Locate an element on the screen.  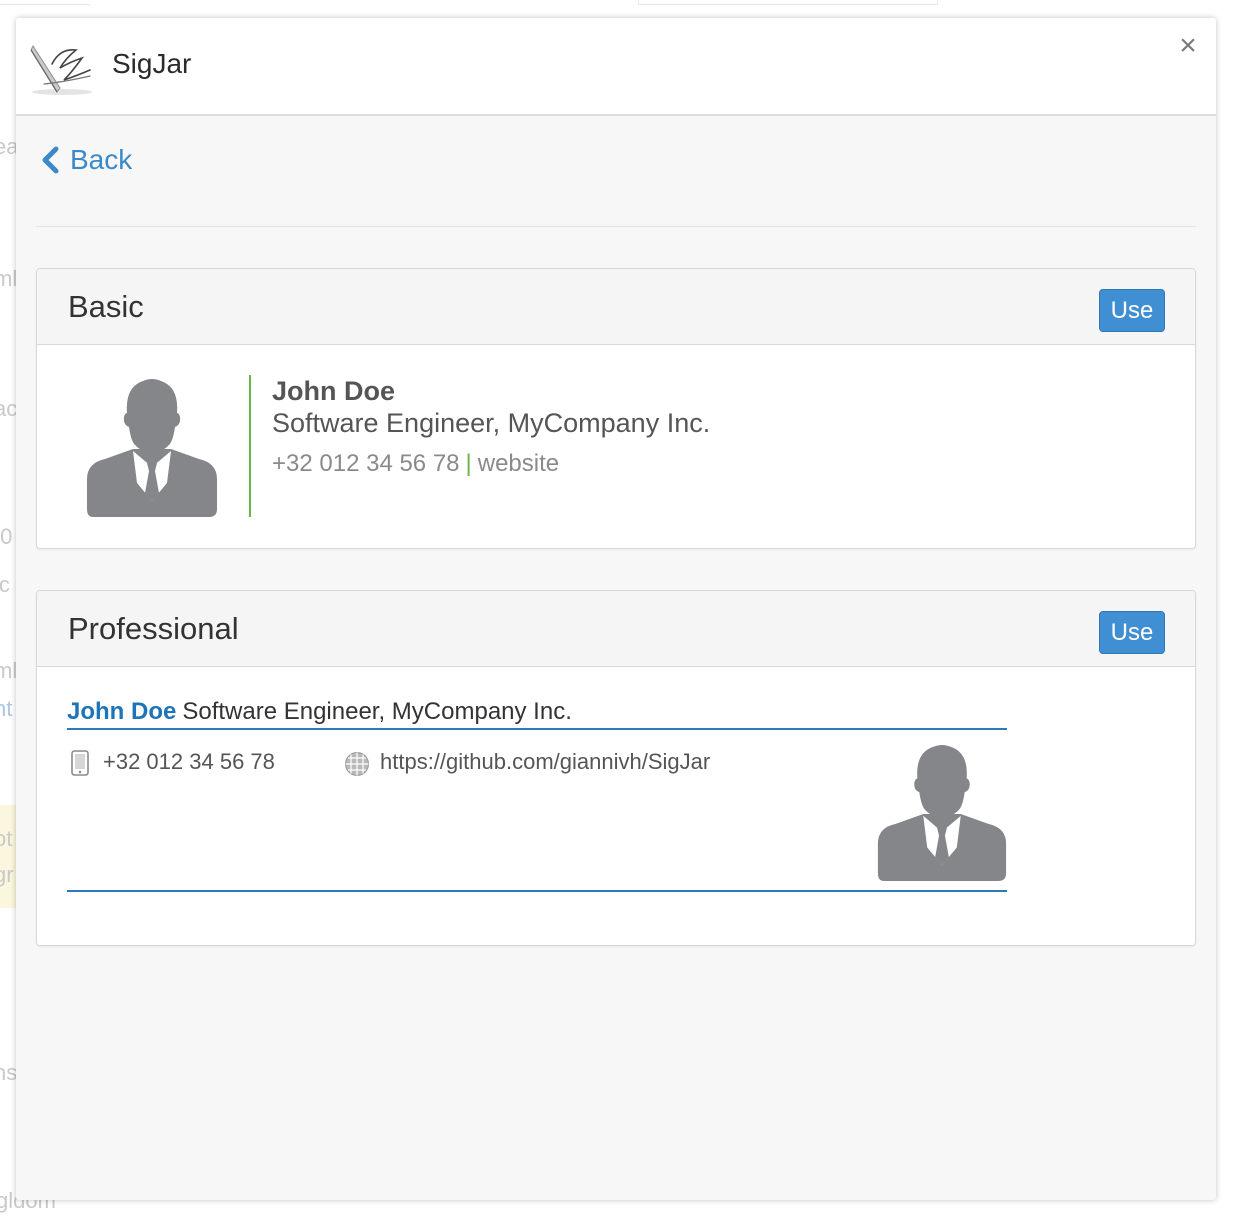
signature-contact: +32 012 34 56 78 | website is located at coordinates (415, 464).